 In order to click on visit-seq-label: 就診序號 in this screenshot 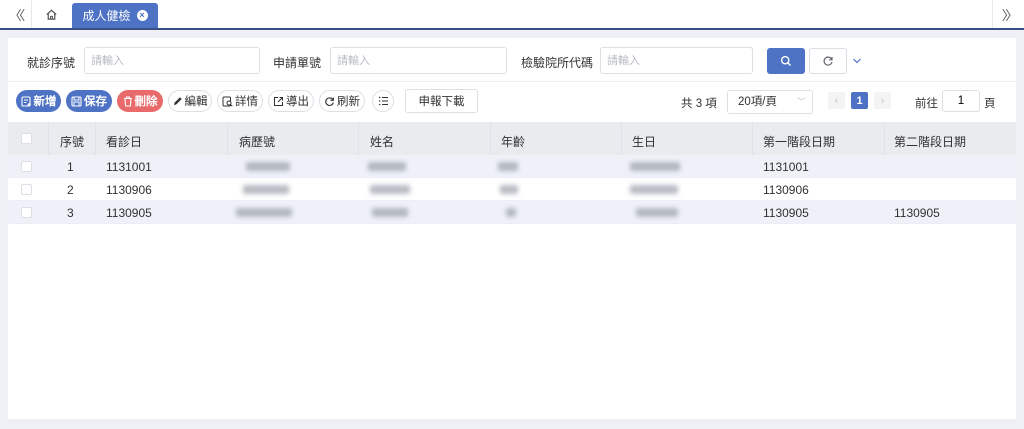, I will do `click(51, 63)`.